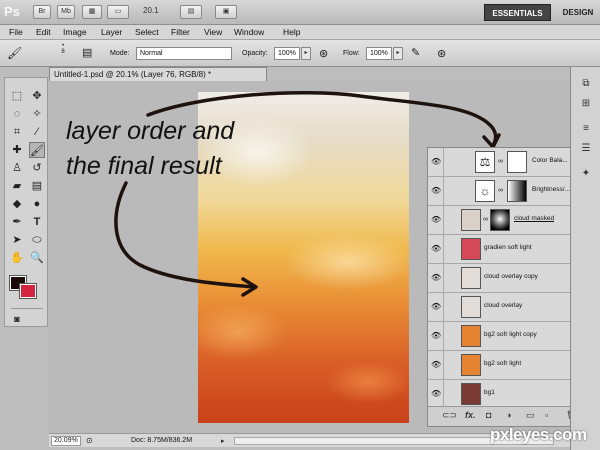 The height and width of the screenshot is (450, 600). Describe the element at coordinates (530, 415) in the screenshot. I see `new-group-icon: ▭` at that location.